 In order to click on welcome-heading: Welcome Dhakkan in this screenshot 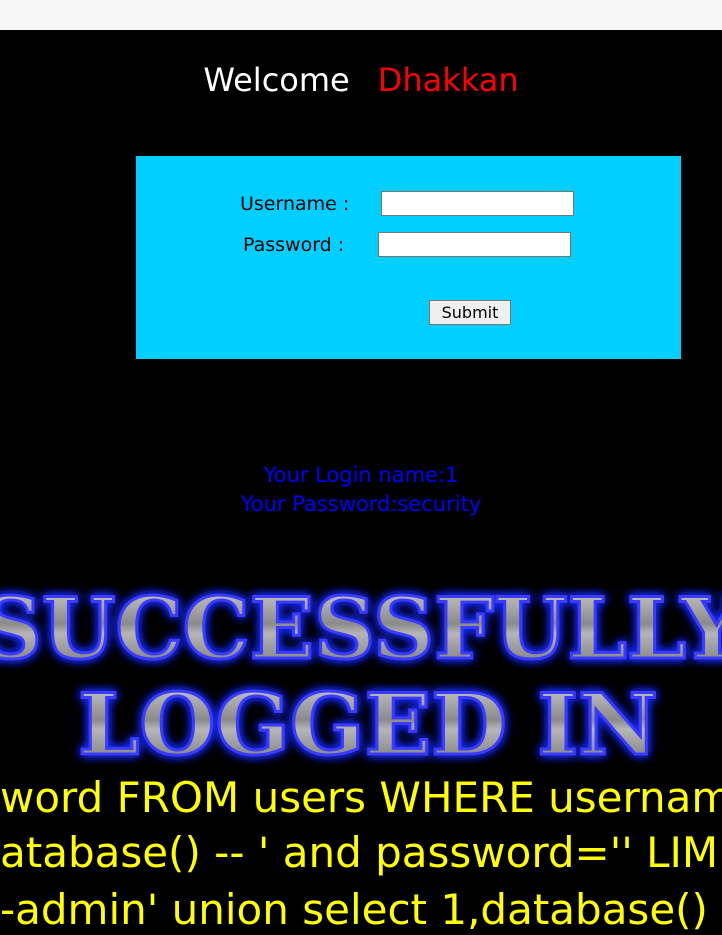, I will do `click(361, 80)`.